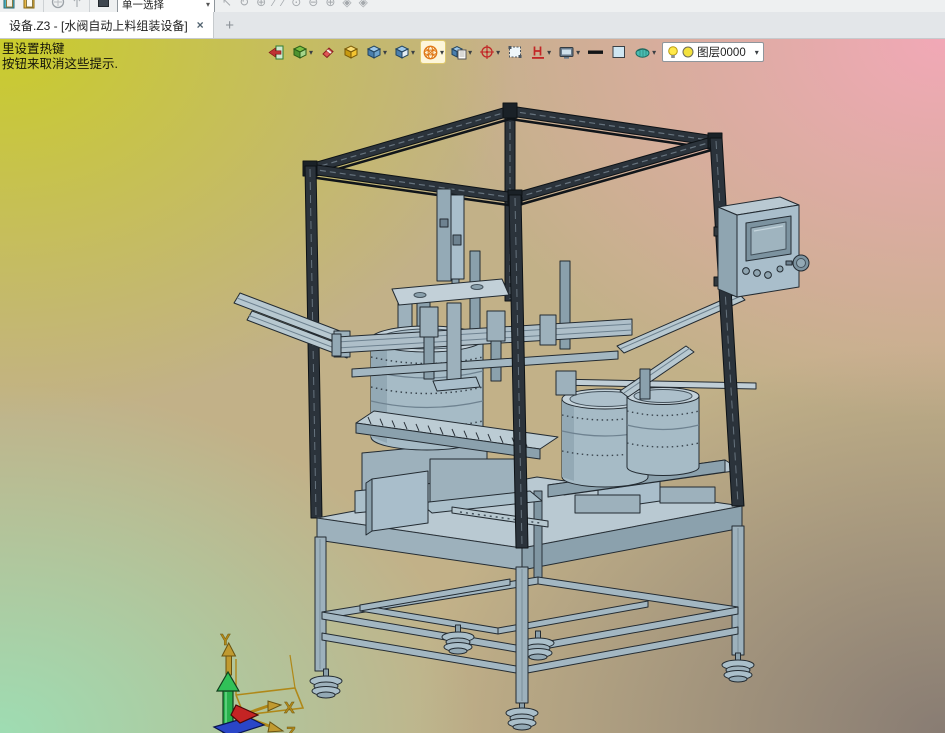 The width and height of the screenshot is (945, 733). Describe the element at coordinates (244, 4) in the screenshot. I see `redo-view-icon: ↻` at that location.